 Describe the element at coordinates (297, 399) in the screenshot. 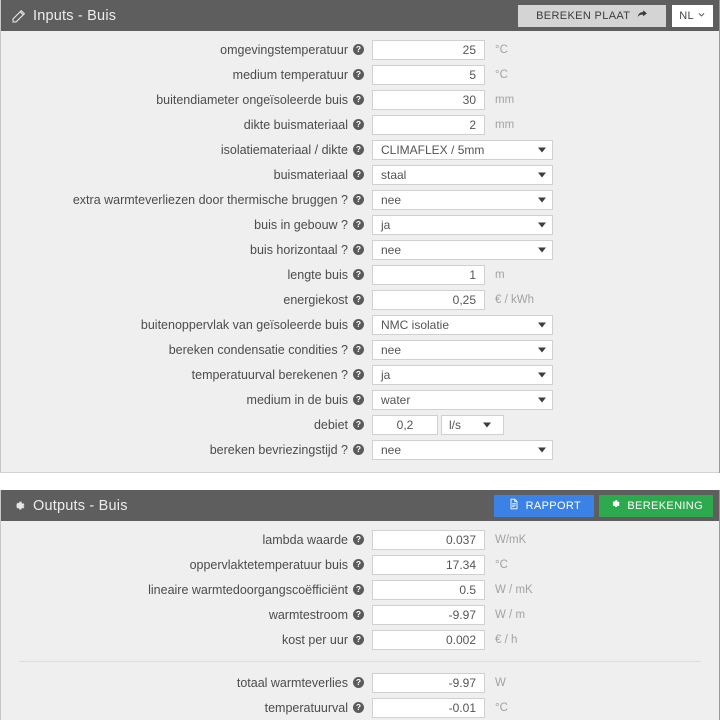

I see `medium-in-de-buis-label-text: medium in de buis` at that location.